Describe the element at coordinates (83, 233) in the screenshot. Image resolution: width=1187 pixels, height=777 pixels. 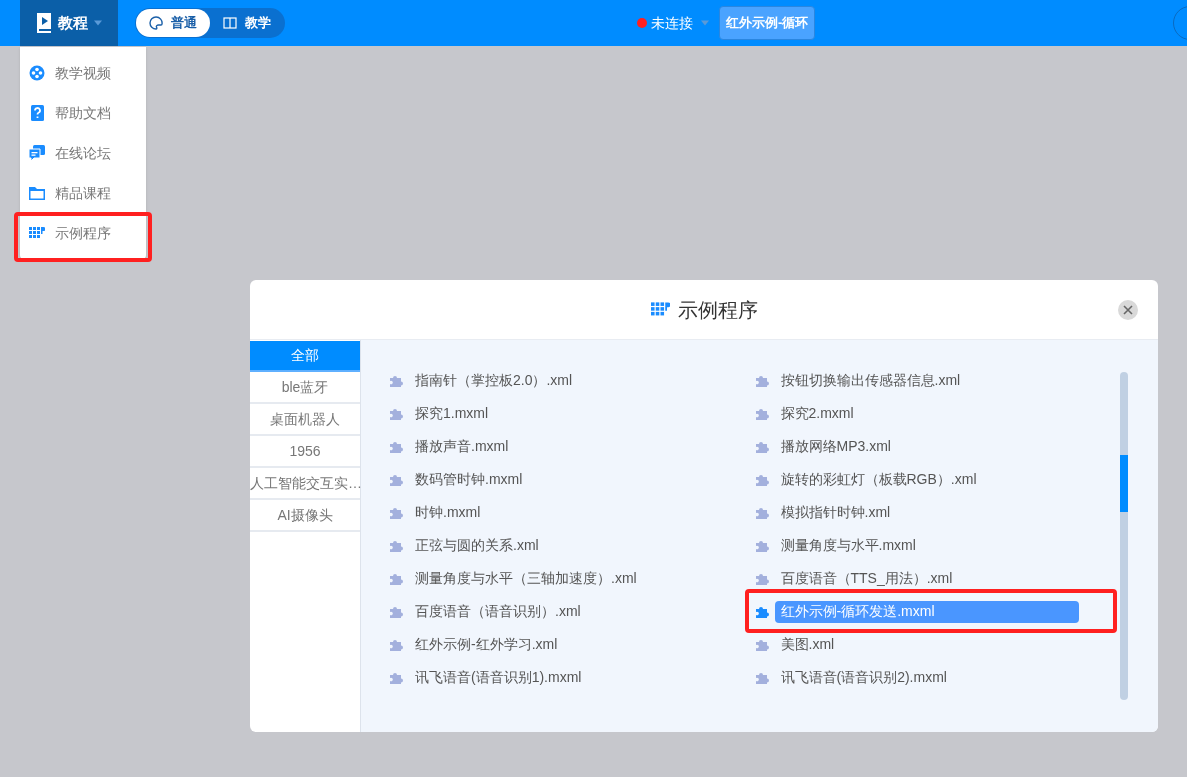
I see `menu-item: 示例程序` at that location.